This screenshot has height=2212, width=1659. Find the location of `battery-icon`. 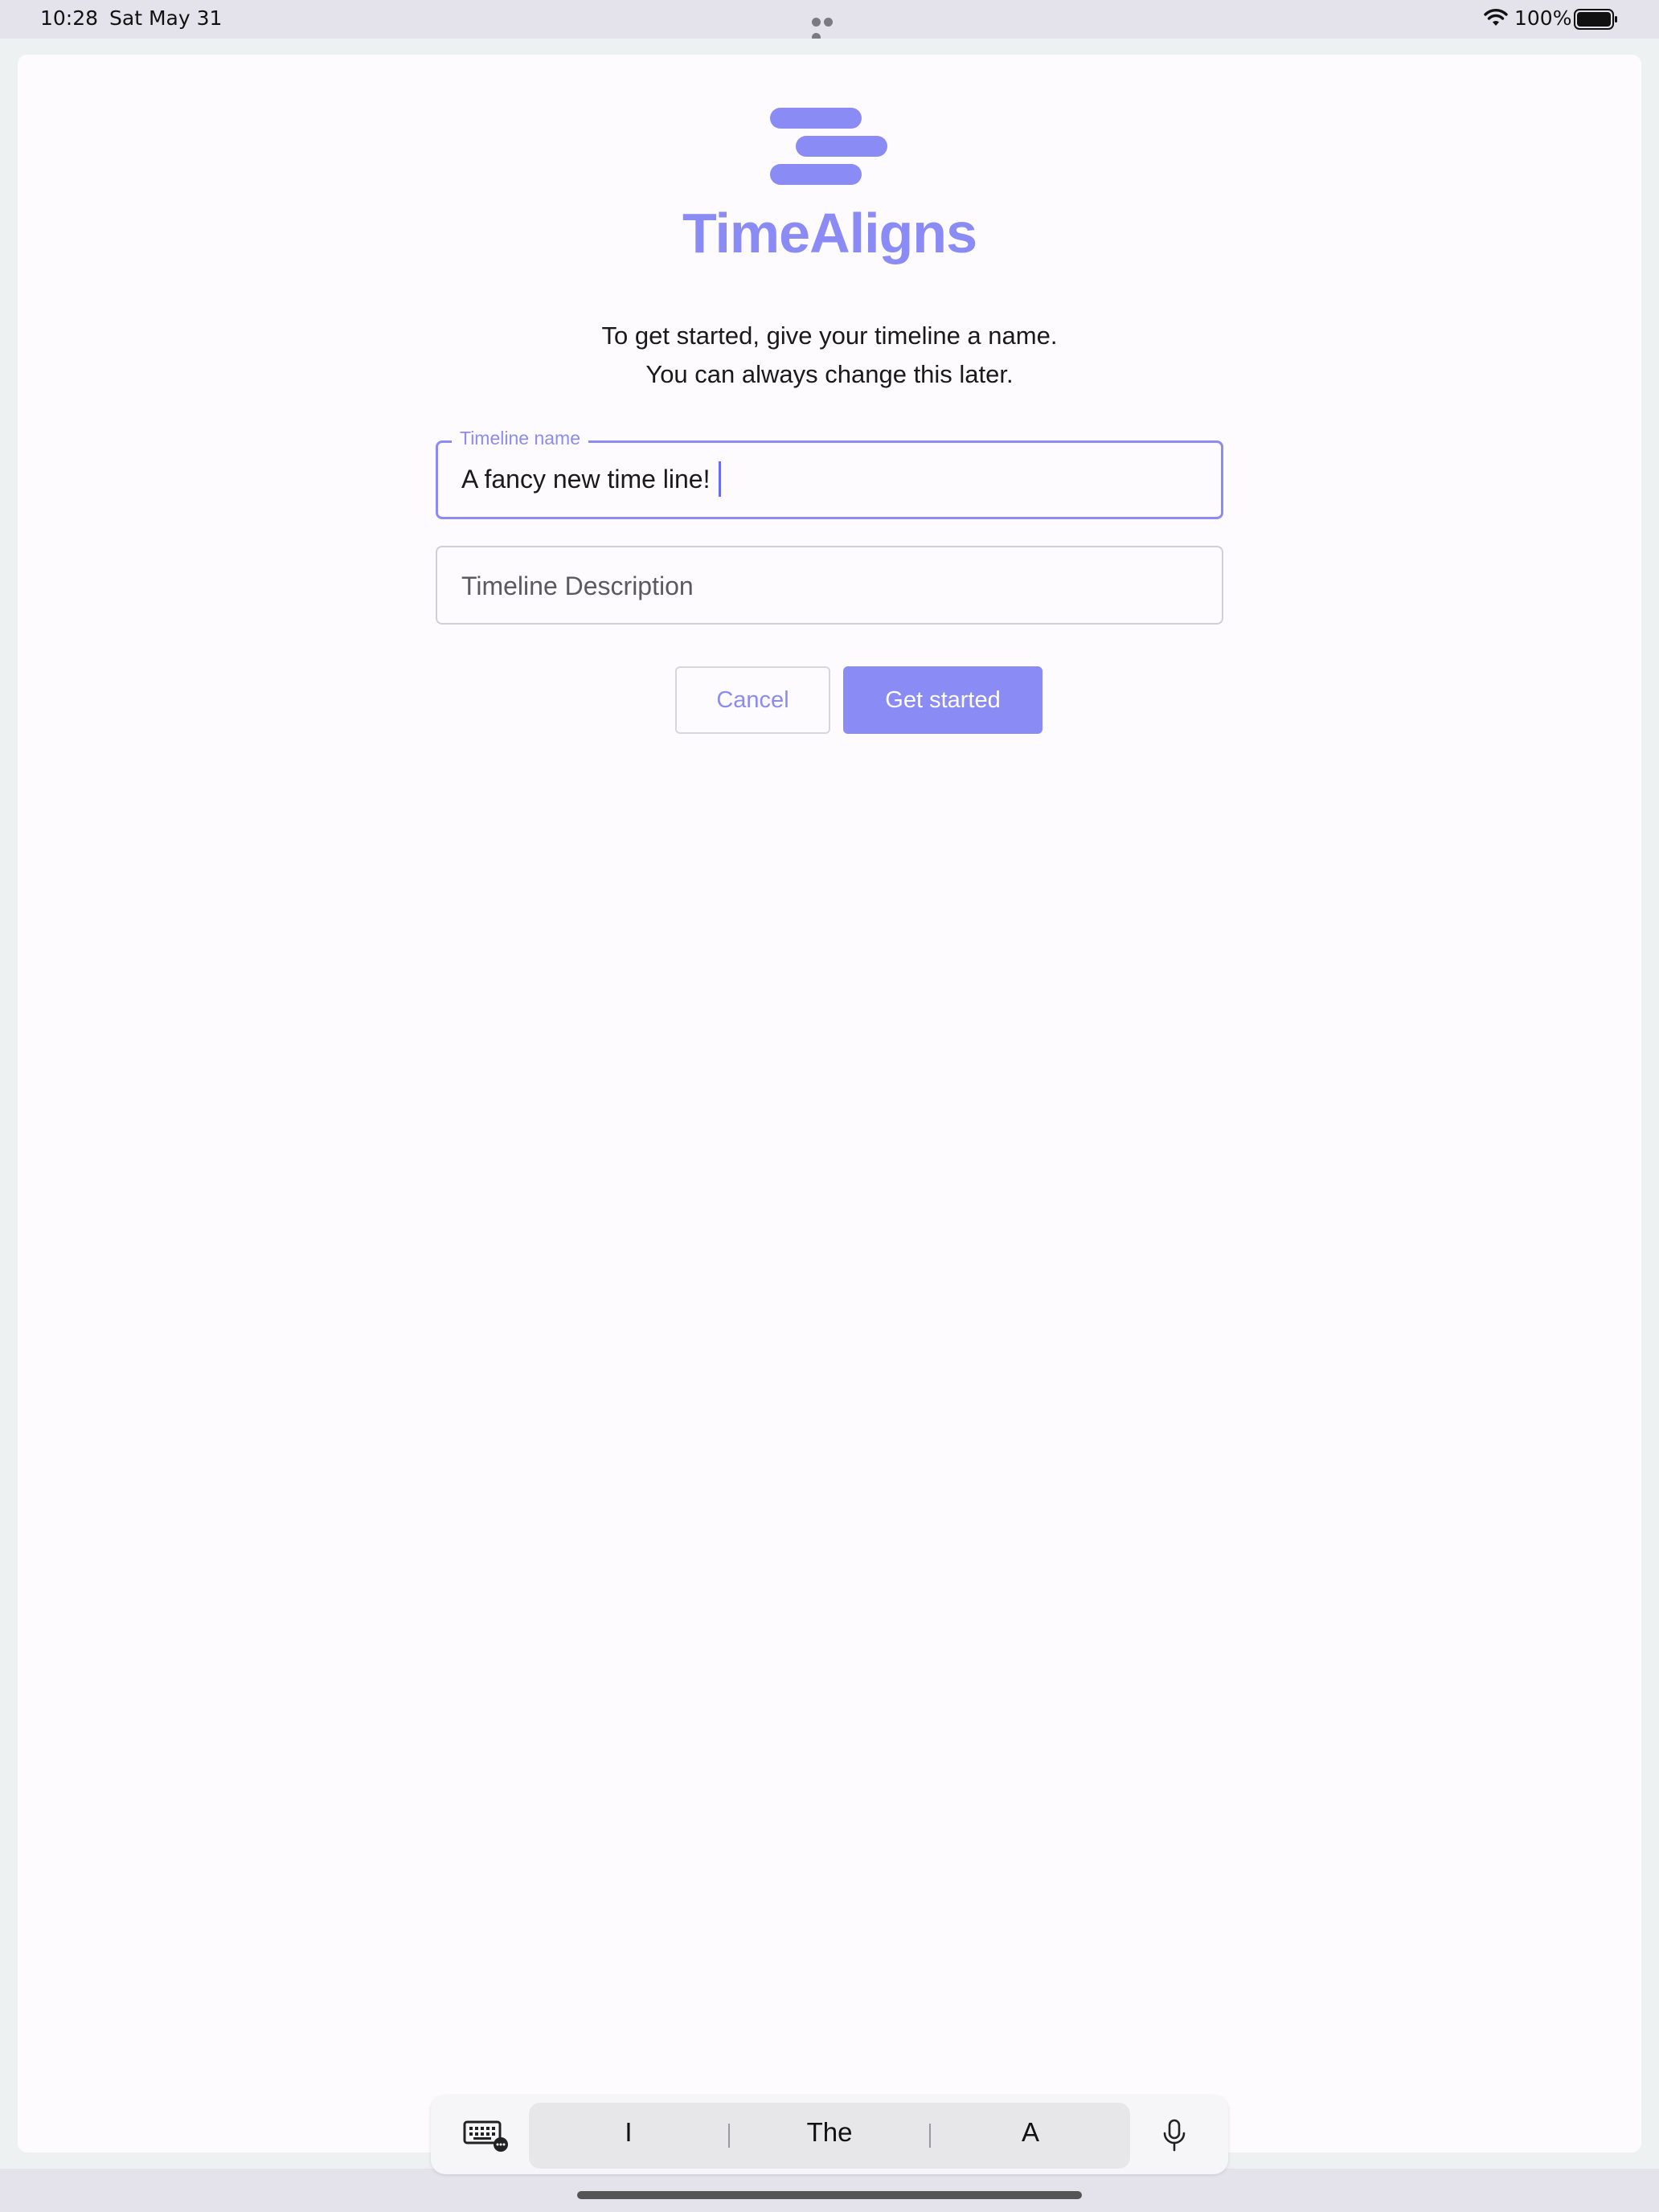

battery-icon is located at coordinates (1595, 19).